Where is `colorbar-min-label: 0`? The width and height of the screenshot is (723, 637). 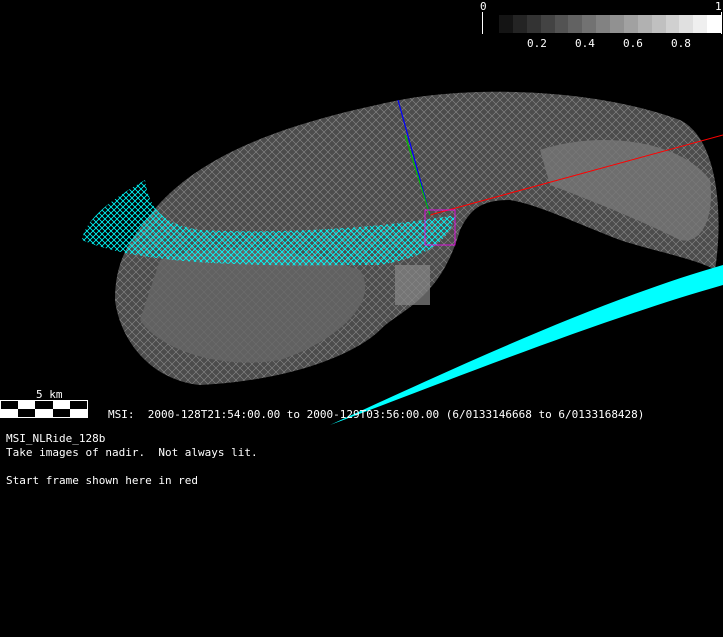
colorbar-min-label: 0 is located at coordinates (483, 6).